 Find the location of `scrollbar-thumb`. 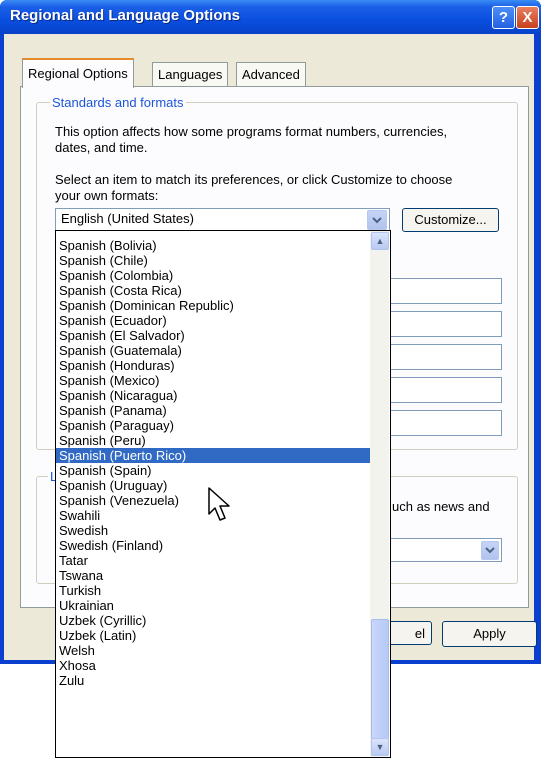

scrollbar-thumb is located at coordinates (380, 679).